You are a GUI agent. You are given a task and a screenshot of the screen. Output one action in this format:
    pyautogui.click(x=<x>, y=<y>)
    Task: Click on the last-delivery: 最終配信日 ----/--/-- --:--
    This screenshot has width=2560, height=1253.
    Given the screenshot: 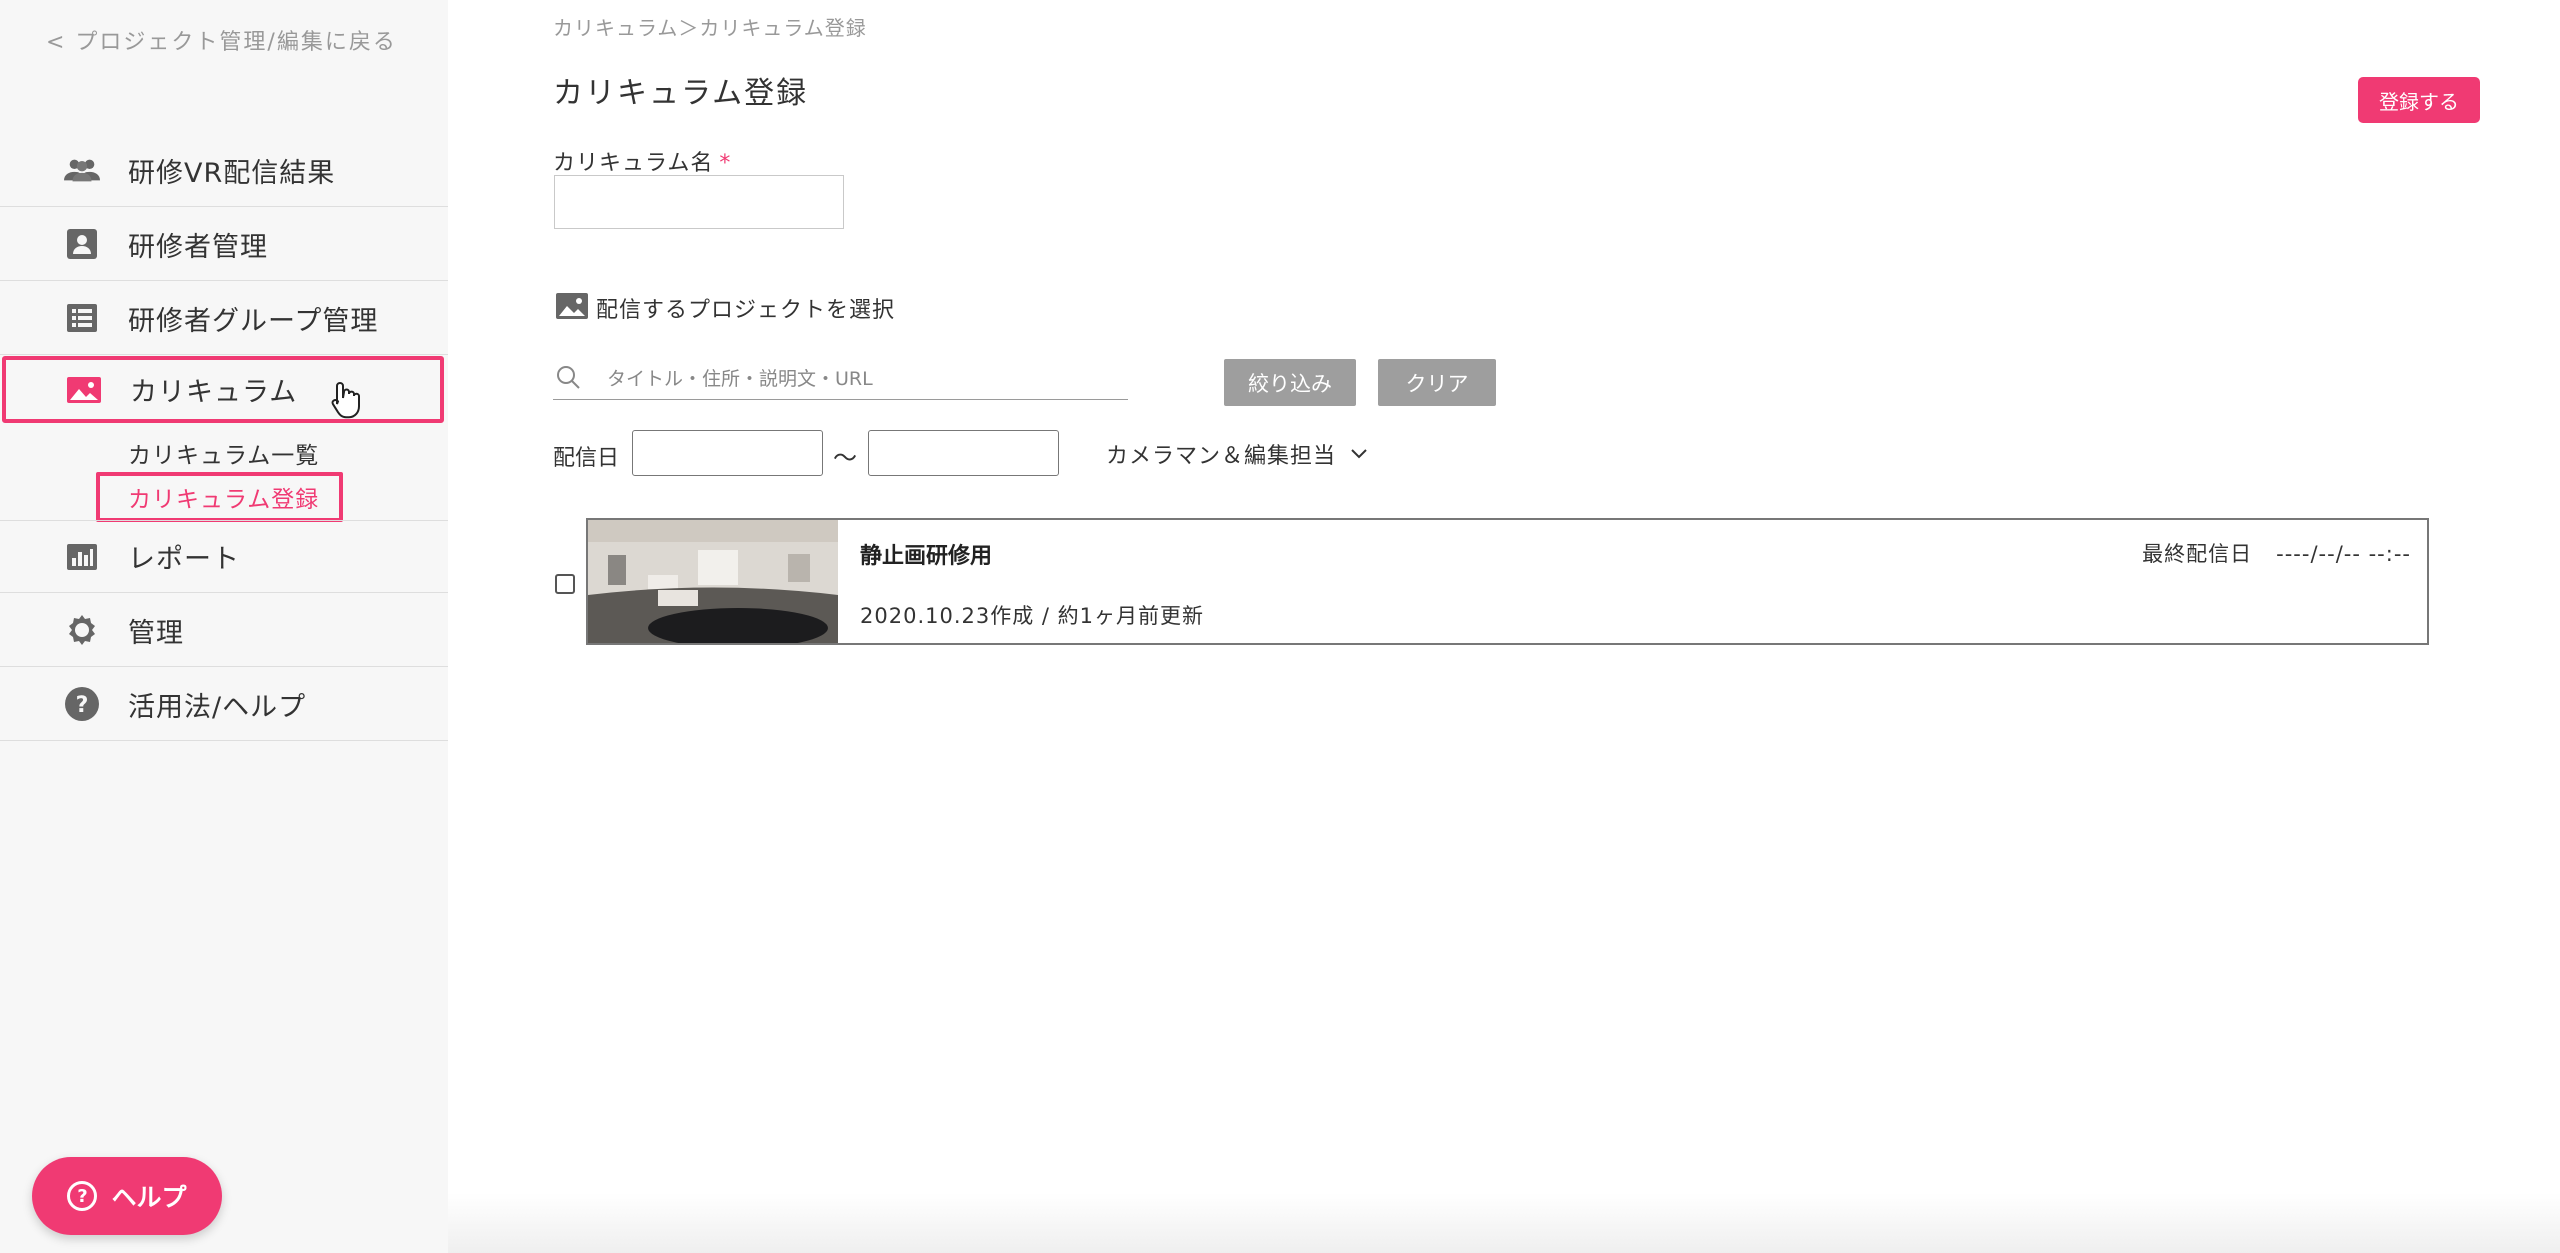 What is the action you would take?
    pyautogui.click(x=2276, y=553)
    